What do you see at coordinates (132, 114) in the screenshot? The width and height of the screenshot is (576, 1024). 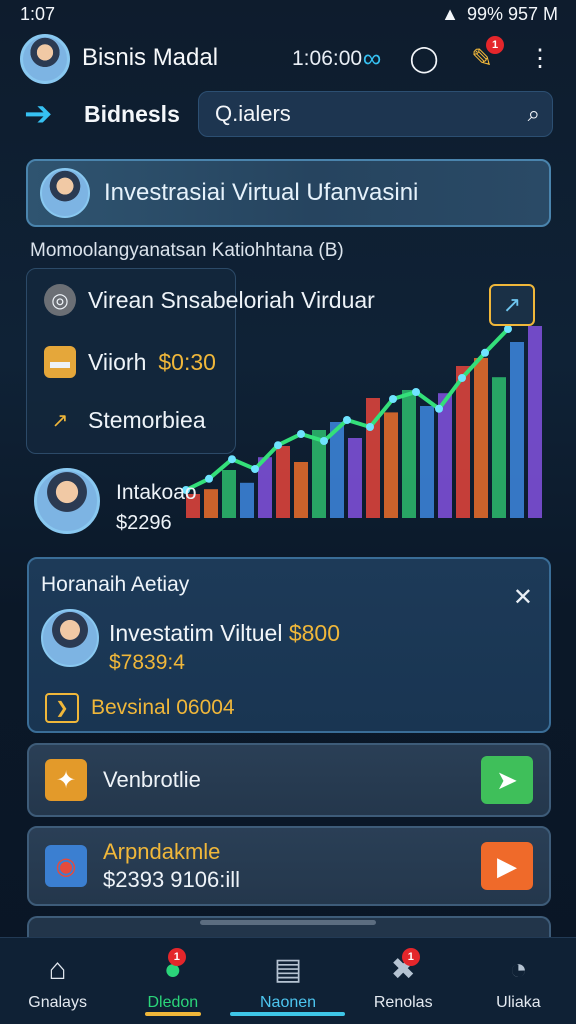 I see `section-title: Bidnesls` at bounding box center [132, 114].